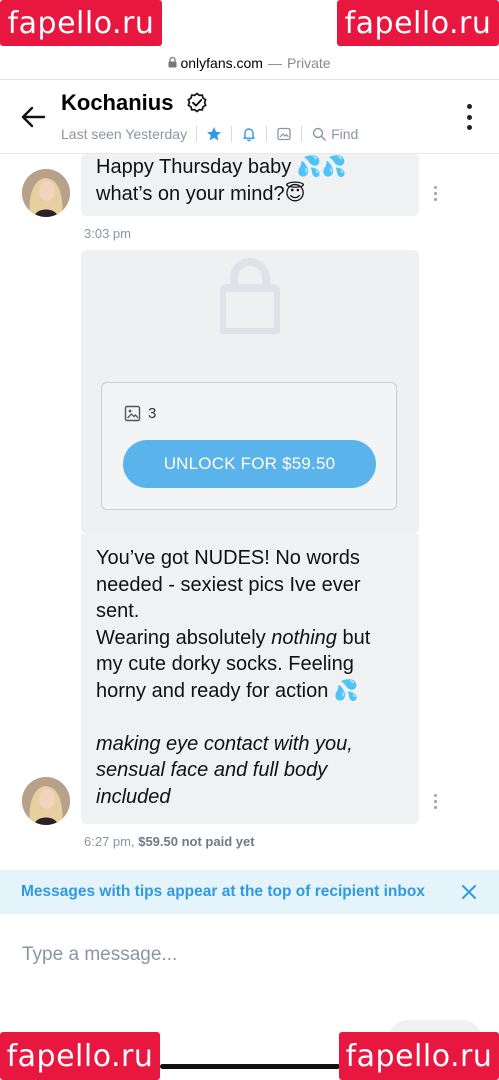 The width and height of the screenshot is (499, 1080). Describe the element at coordinates (304, 637) in the screenshot. I see `message-text-emphasis: nothing` at that location.